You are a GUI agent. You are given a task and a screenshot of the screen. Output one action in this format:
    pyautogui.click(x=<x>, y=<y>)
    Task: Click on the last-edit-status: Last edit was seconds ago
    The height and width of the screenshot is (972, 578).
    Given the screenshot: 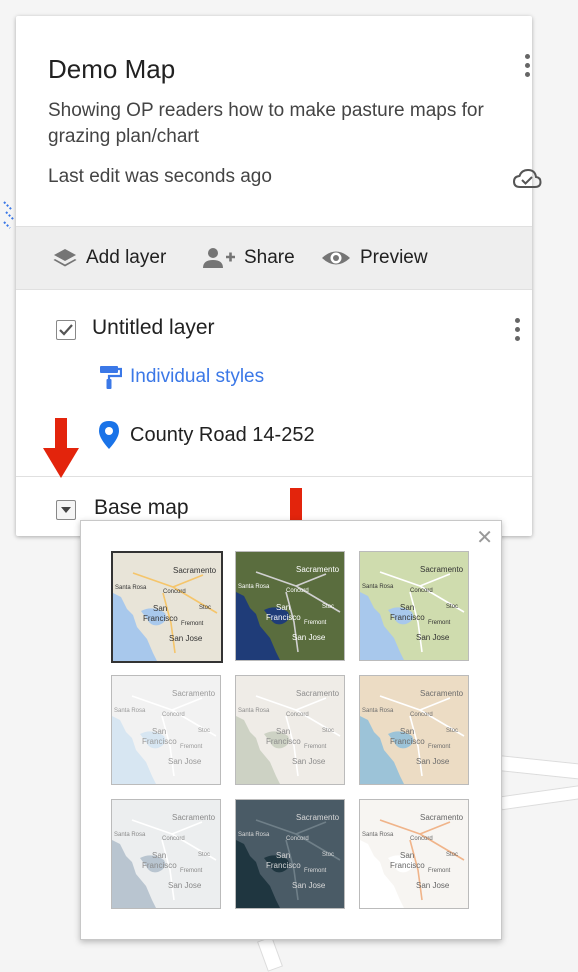 What is the action you would take?
    pyautogui.click(x=160, y=176)
    